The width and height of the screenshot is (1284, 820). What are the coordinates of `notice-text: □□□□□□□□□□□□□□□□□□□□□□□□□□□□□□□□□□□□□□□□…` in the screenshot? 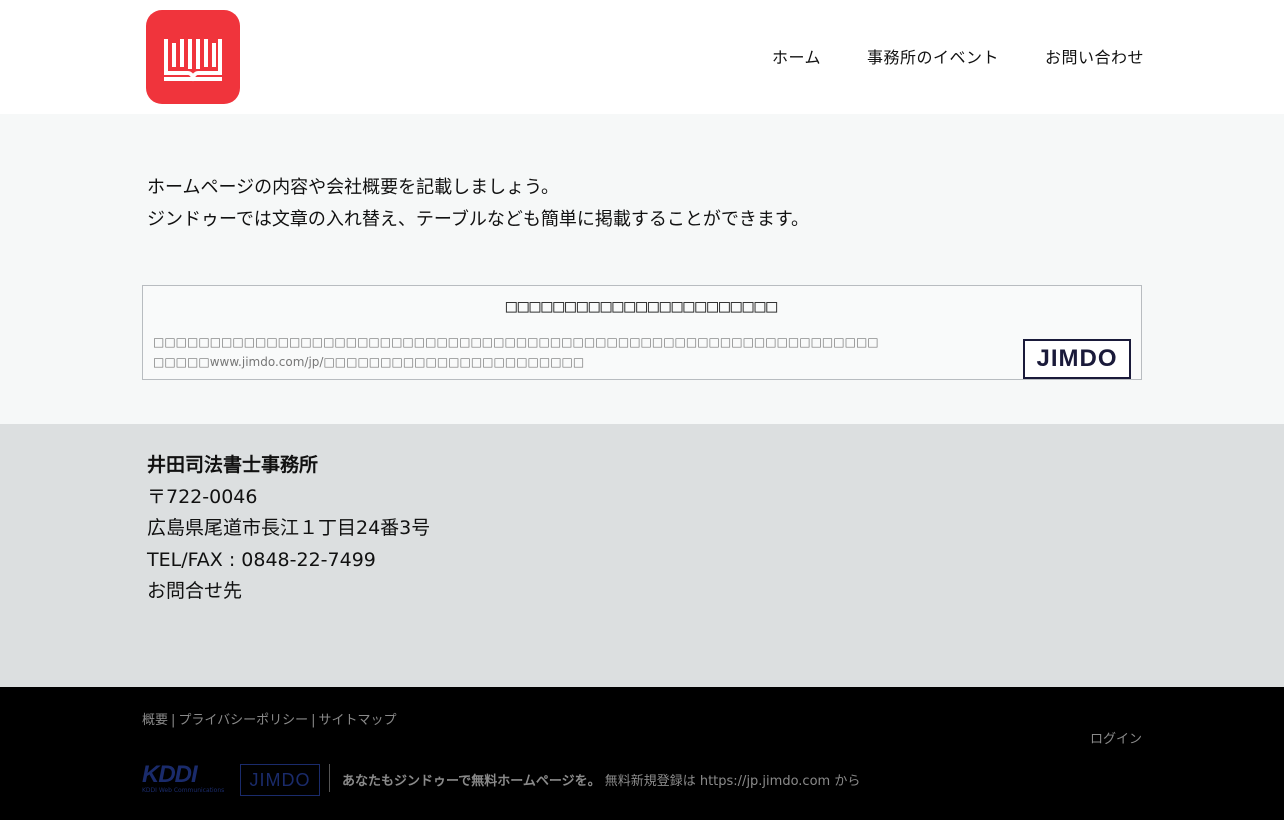 It's located at (516, 352).